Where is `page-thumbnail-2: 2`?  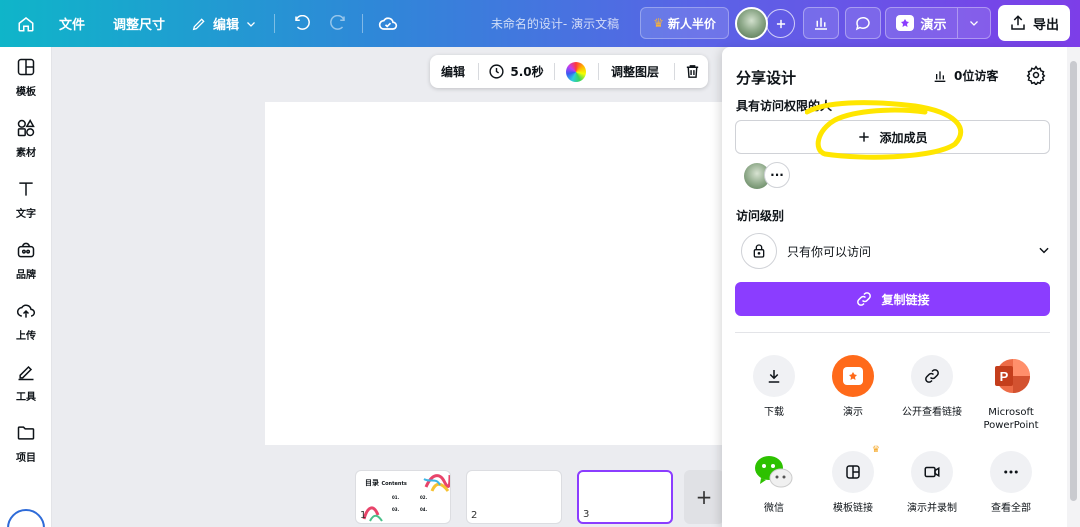
page-thumbnail-2: 2 is located at coordinates (514, 497).